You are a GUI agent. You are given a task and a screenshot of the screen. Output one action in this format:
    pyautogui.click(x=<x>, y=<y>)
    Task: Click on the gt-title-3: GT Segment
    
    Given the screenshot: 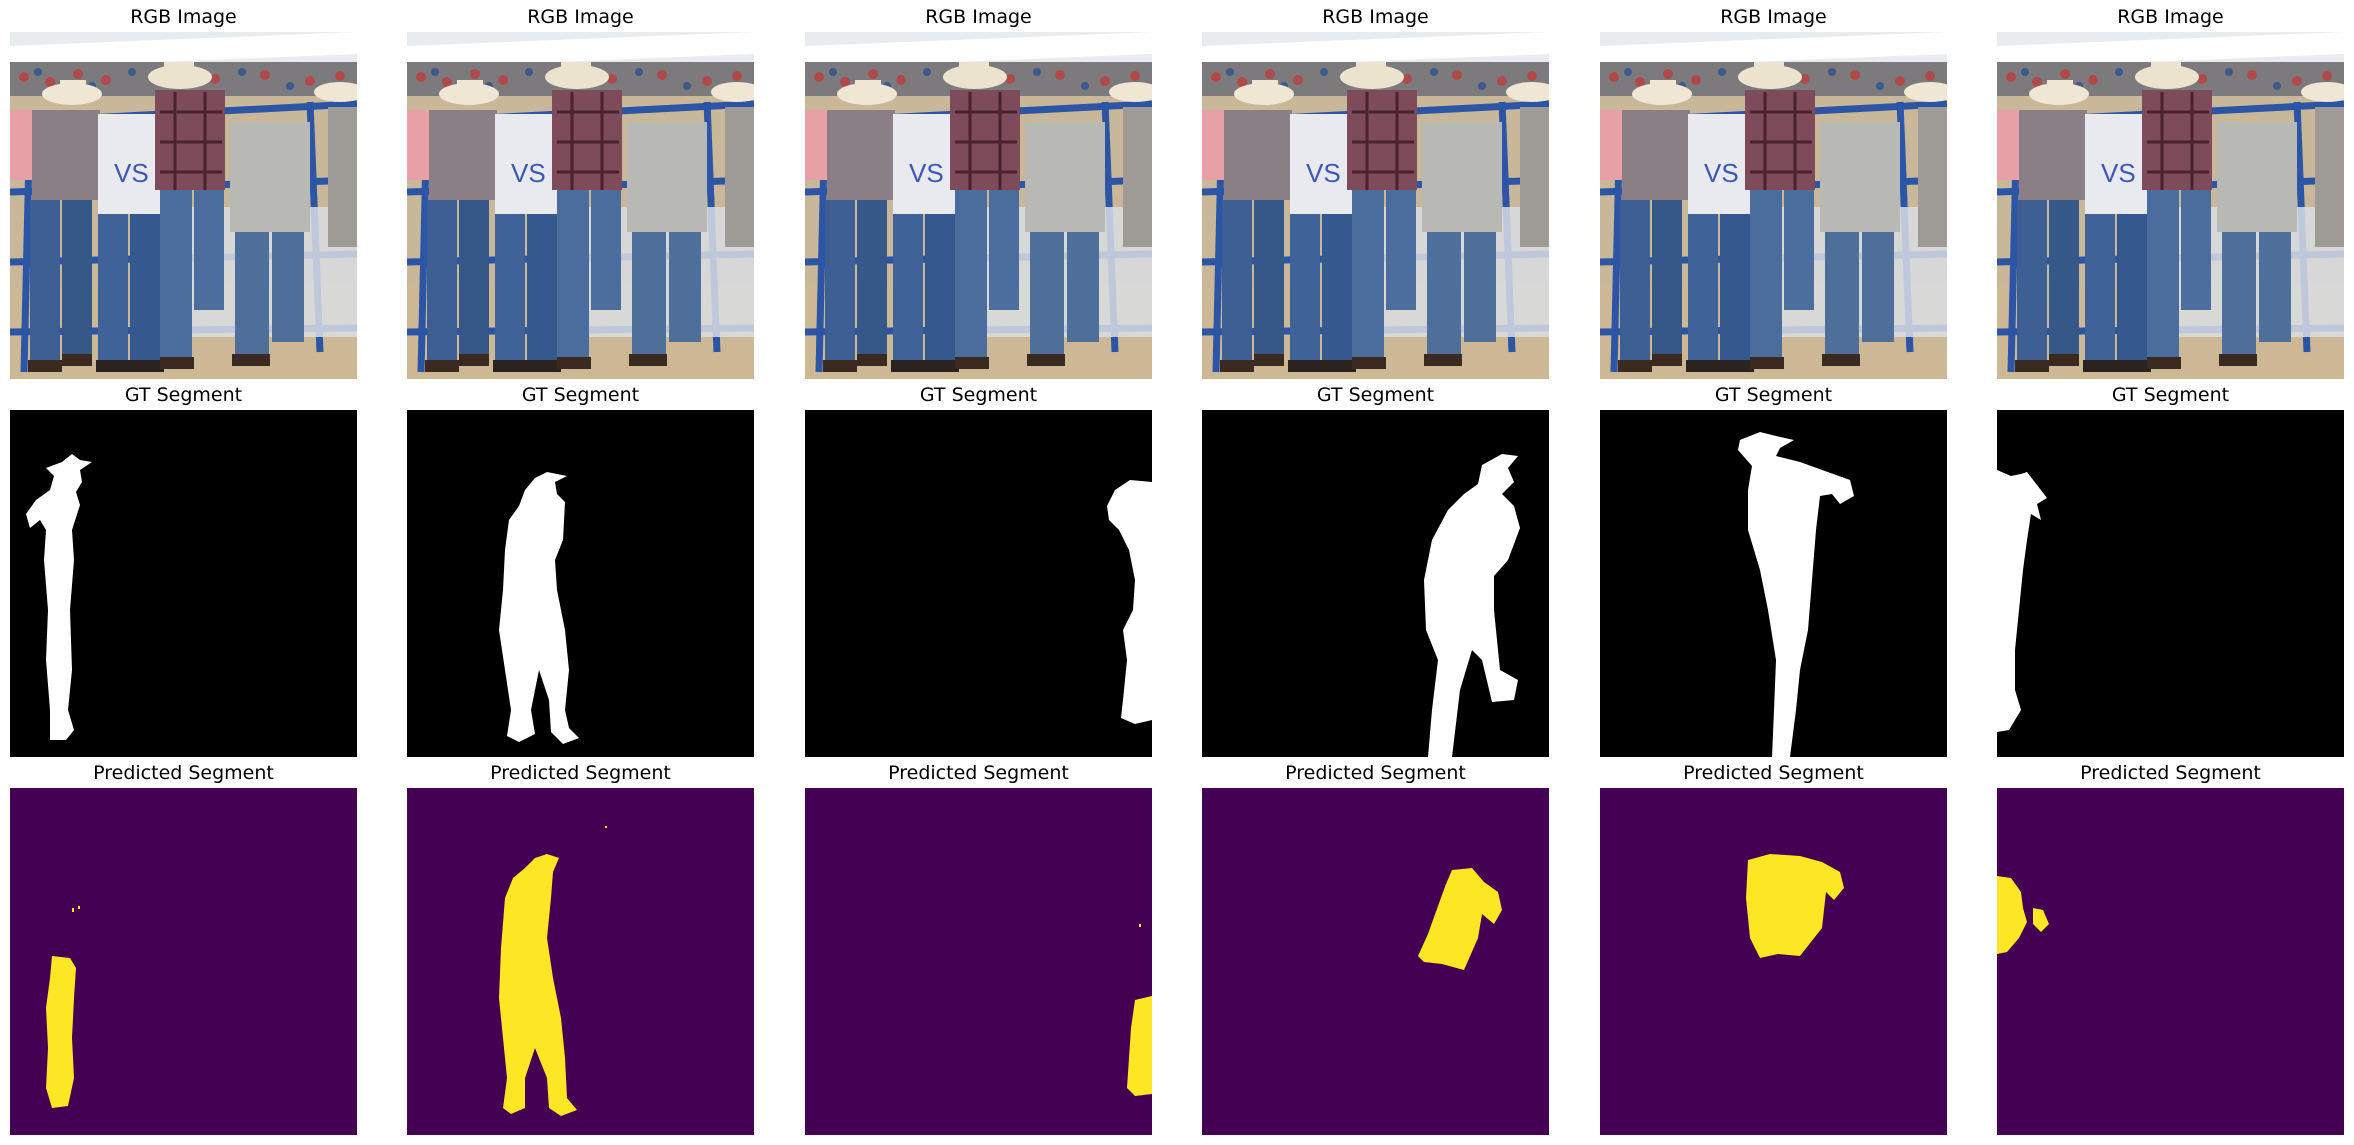 What is the action you would take?
    pyautogui.click(x=978, y=395)
    